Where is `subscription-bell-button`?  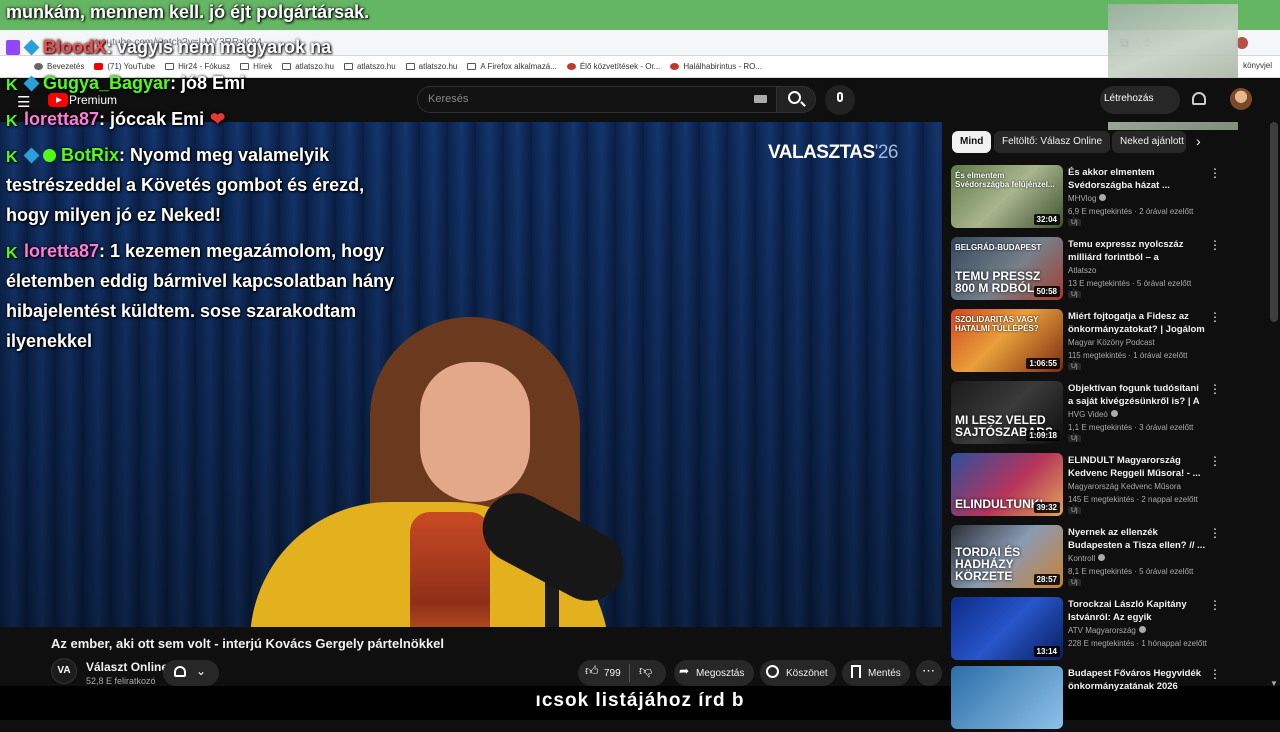 subscription-bell-button is located at coordinates (191, 673).